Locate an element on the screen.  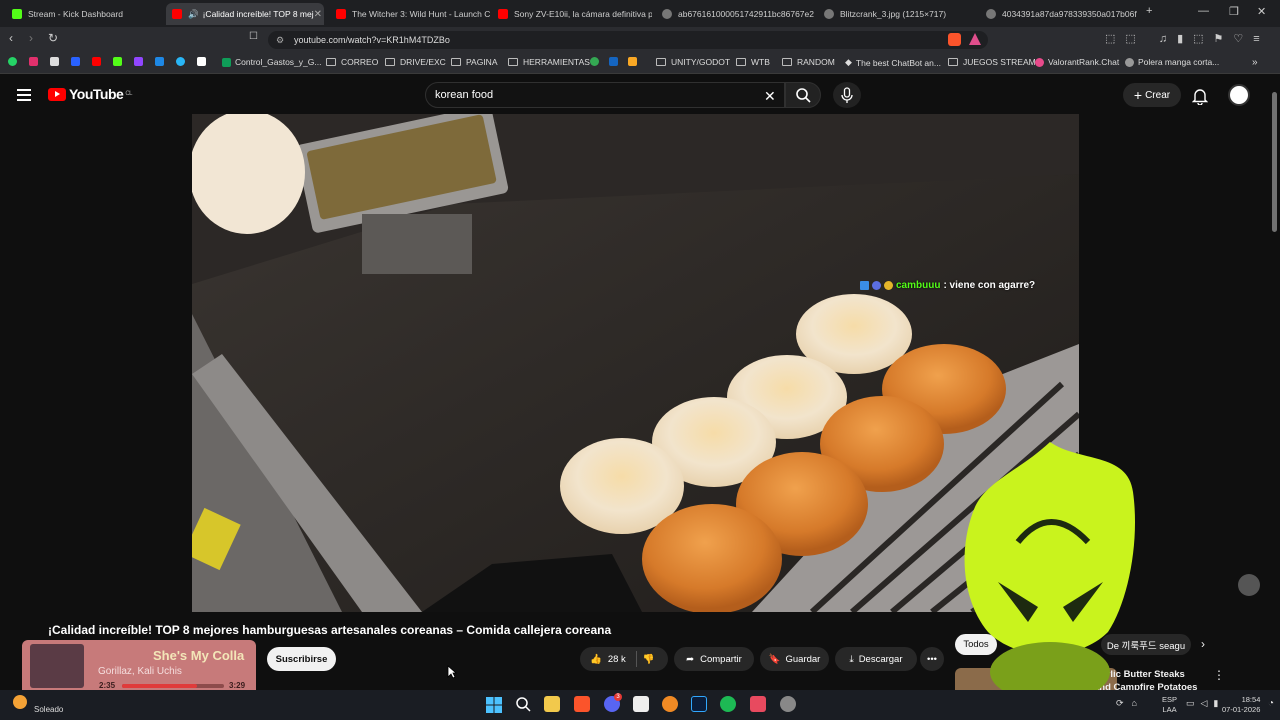
search-button is located at coordinates (803, 95).